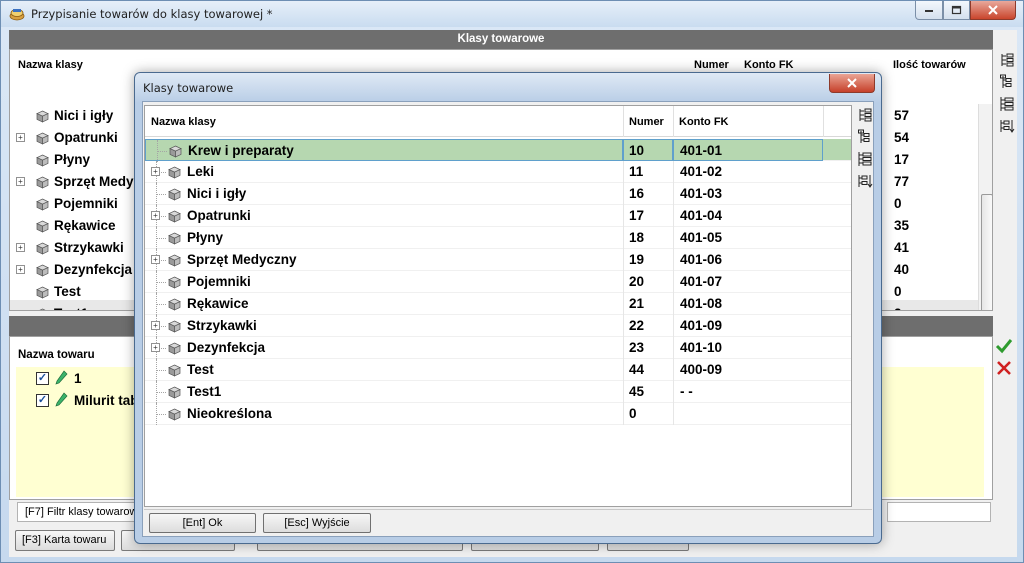 The height and width of the screenshot is (563, 1024). Describe the element at coordinates (384, 150) in the screenshot. I see `cell-name: Krew i preparaty` at that location.